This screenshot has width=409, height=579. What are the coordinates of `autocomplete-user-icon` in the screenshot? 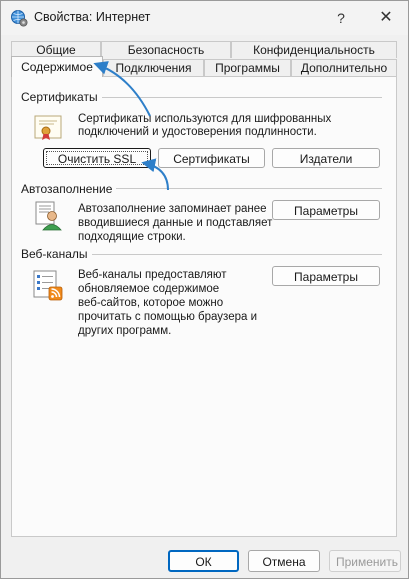 It's located at (48, 216).